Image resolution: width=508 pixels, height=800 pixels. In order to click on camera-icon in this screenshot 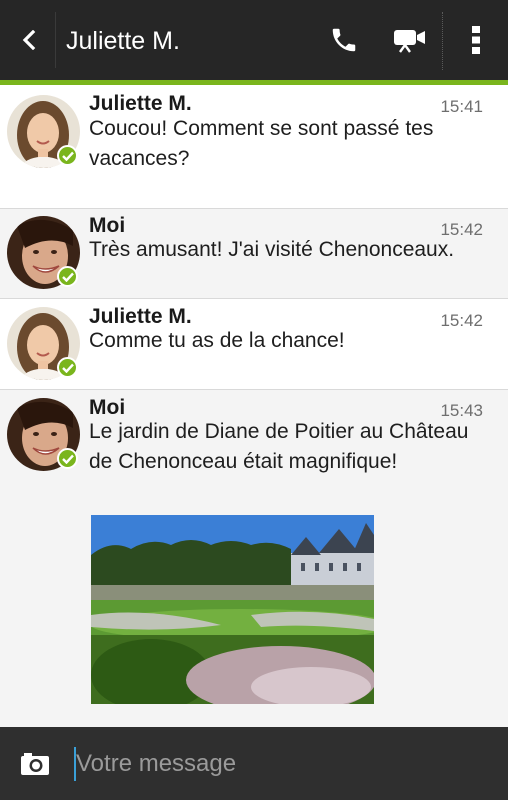, I will do `click(35, 764)`.